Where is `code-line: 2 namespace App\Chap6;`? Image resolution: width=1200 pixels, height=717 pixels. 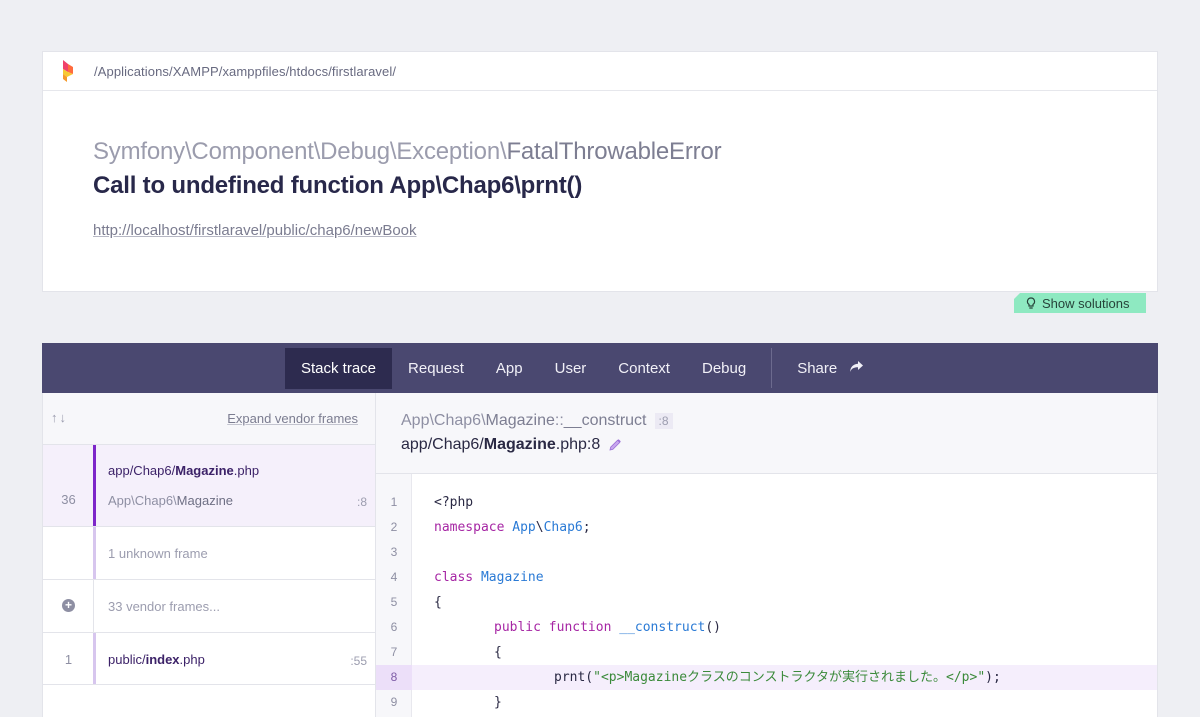 code-line: 2 namespace App\Chap6; is located at coordinates (766, 527).